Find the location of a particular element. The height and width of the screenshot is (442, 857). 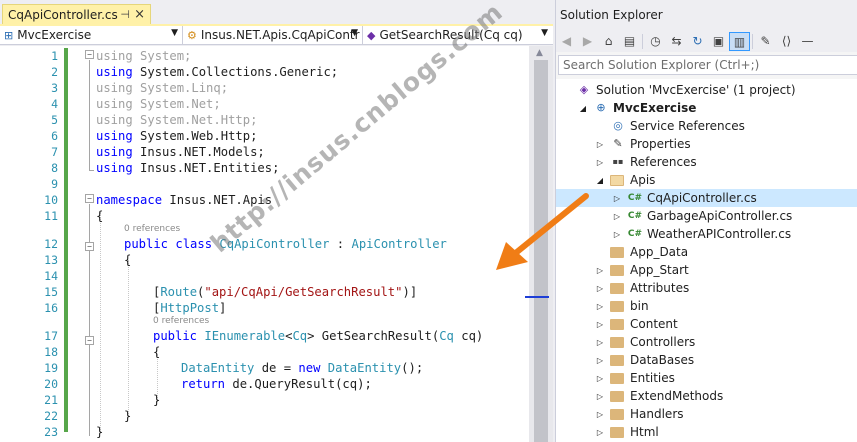

solution-search-box is located at coordinates (707, 65).